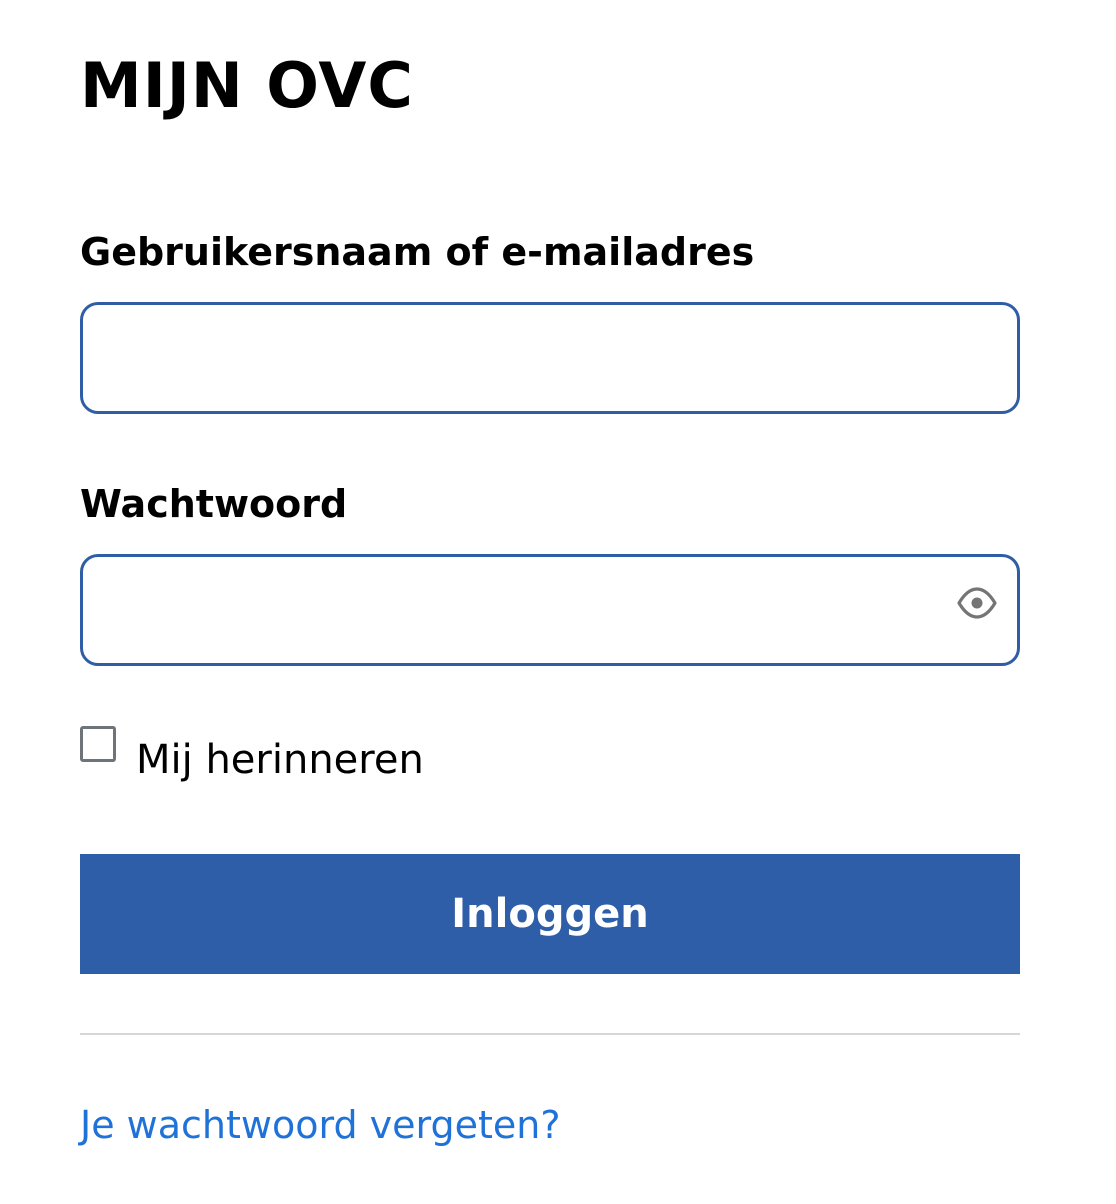  Describe the element at coordinates (98, 744) in the screenshot. I see `remember-me-checkbox` at that location.